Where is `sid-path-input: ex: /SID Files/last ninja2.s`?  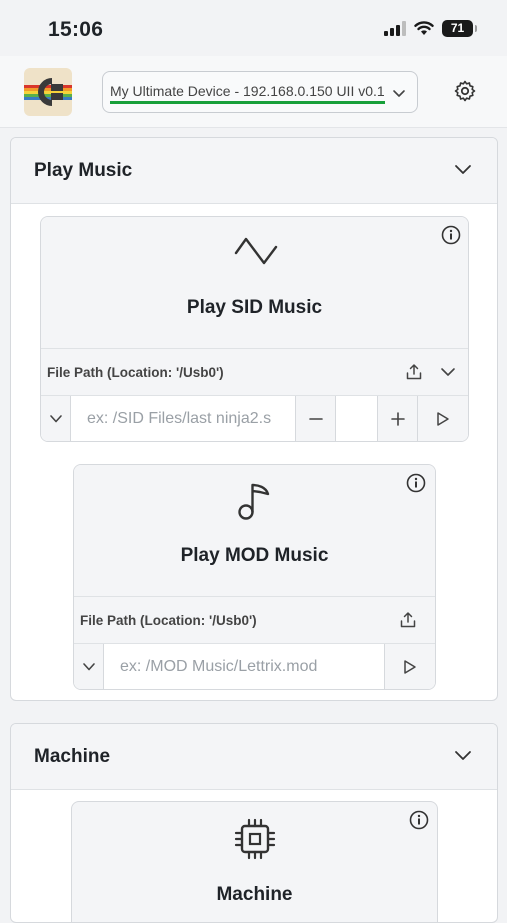
sid-path-input: ex: /SID Files/last ninja2.s is located at coordinates (183, 418).